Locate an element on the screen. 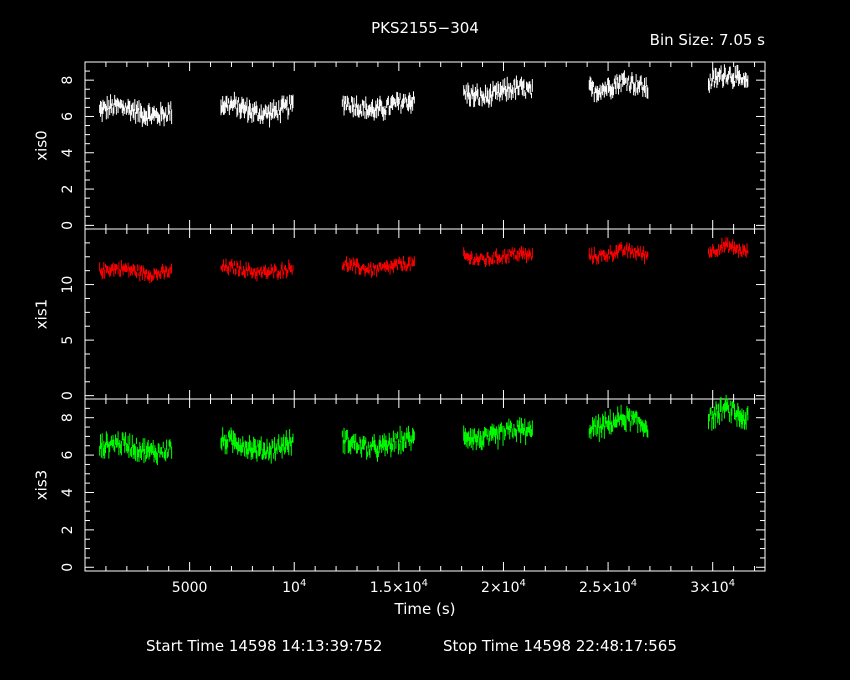 This screenshot has width=850, height=680. y-tick-label: 5 is located at coordinates (68, 340).